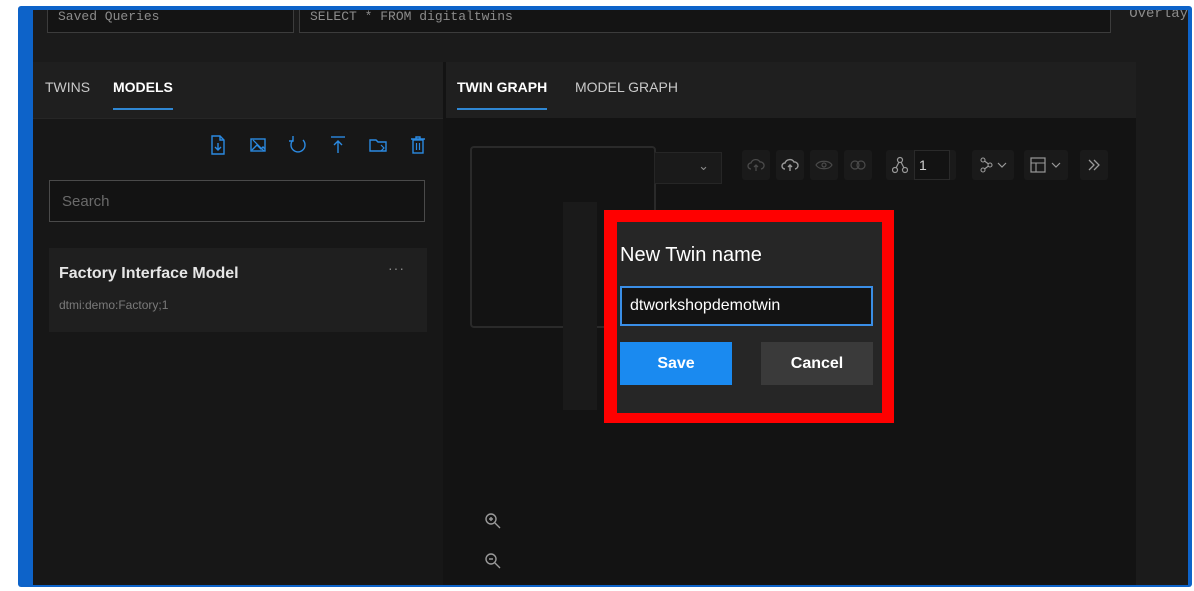 This screenshot has height=591, width=1194. Describe the element at coordinates (705, 21) in the screenshot. I see `query-input: SELECT * FROM digitaltwins` at that location.